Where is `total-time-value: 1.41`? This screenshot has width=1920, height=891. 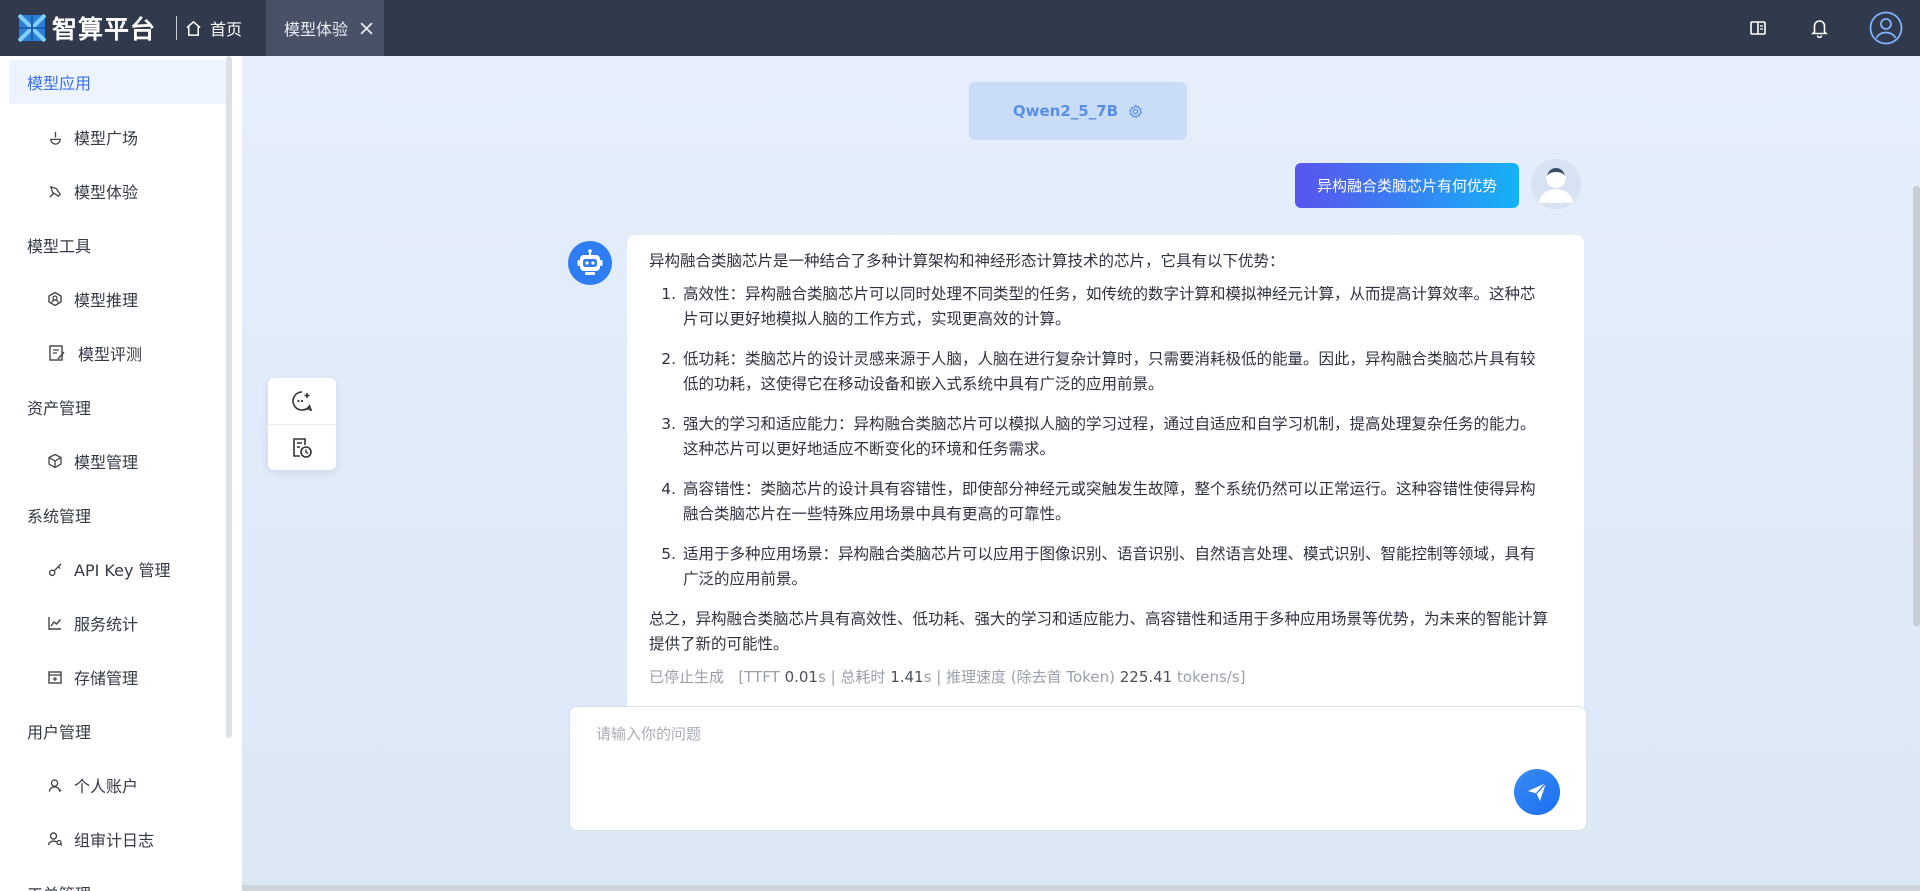 total-time-value: 1.41 is located at coordinates (907, 677).